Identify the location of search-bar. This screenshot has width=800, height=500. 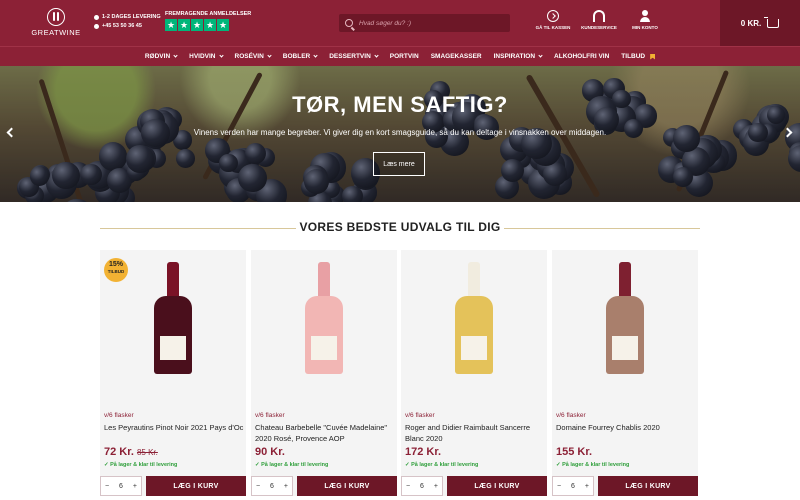
(424, 23).